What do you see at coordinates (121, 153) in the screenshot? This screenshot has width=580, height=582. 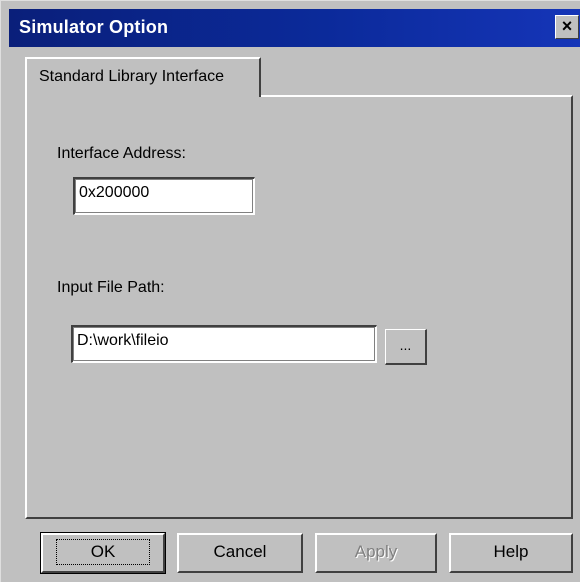 I see `interface-address-label: Interface Address:` at bounding box center [121, 153].